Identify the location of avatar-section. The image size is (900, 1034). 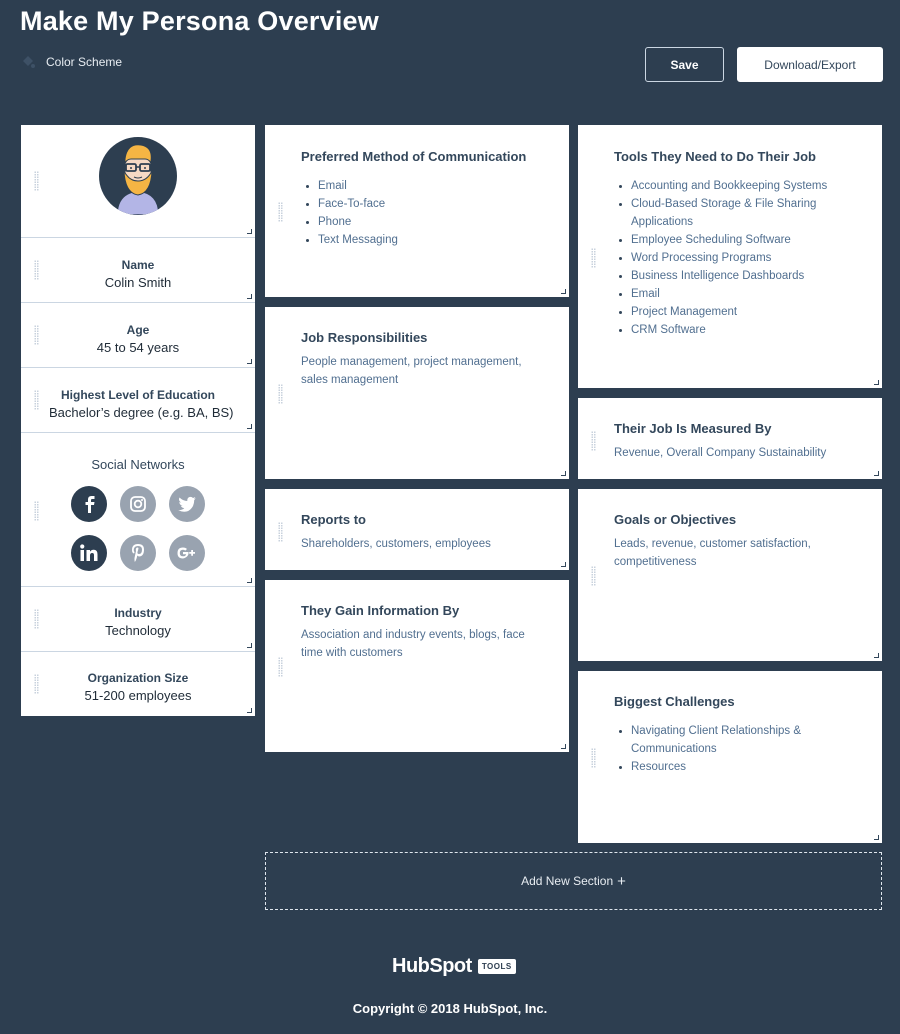
(138, 181).